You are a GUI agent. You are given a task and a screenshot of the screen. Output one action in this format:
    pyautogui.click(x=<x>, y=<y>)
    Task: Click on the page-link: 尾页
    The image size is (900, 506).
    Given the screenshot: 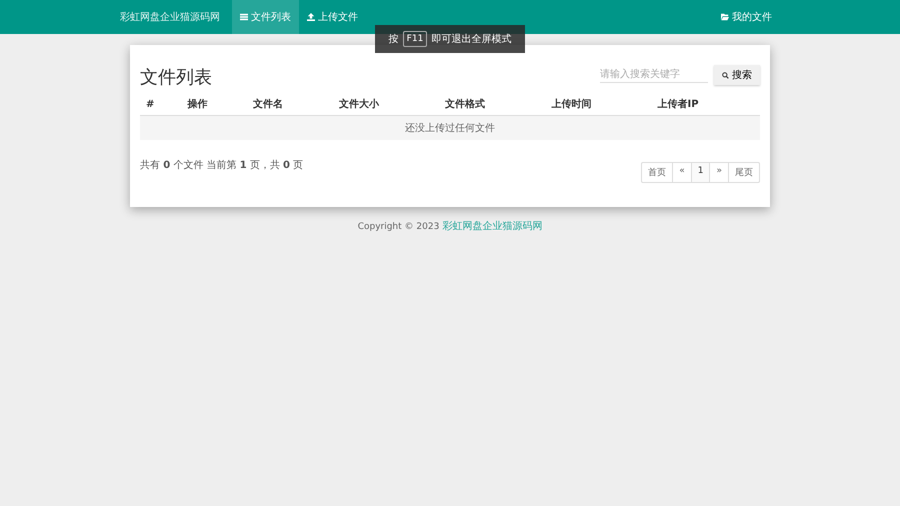 What is the action you would take?
    pyautogui.click(x=743, y=172)
    